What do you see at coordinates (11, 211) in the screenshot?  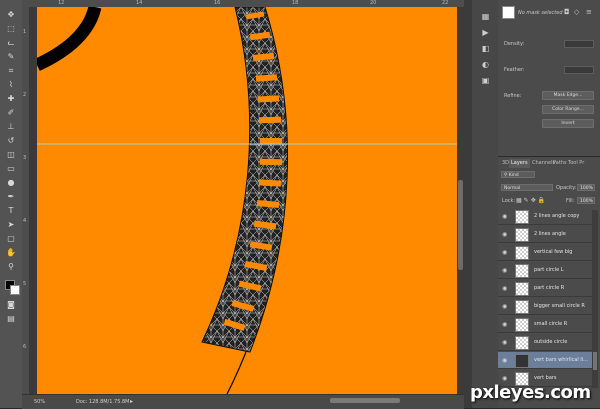 I see `type-tool-icon: T` at bounding box center [11, 211].